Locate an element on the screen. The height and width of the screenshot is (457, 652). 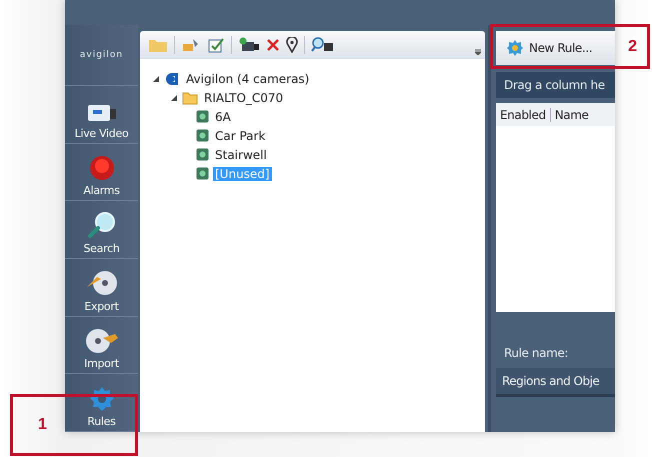
tree-item: RIALTO_C070 is located at coordinates (244, 97).